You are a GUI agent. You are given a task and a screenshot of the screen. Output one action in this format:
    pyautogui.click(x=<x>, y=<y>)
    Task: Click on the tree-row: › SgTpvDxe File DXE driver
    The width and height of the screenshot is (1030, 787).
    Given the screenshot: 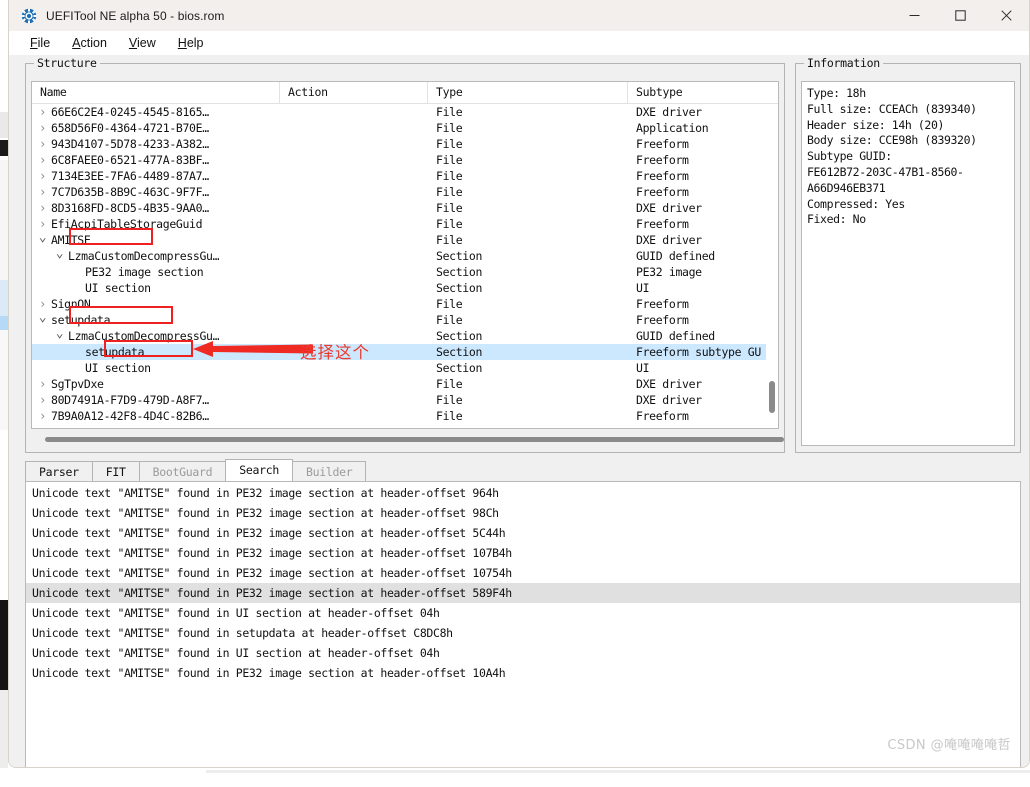 What is the action you would take?
    pyautogui.click(x=405, y=384)
    